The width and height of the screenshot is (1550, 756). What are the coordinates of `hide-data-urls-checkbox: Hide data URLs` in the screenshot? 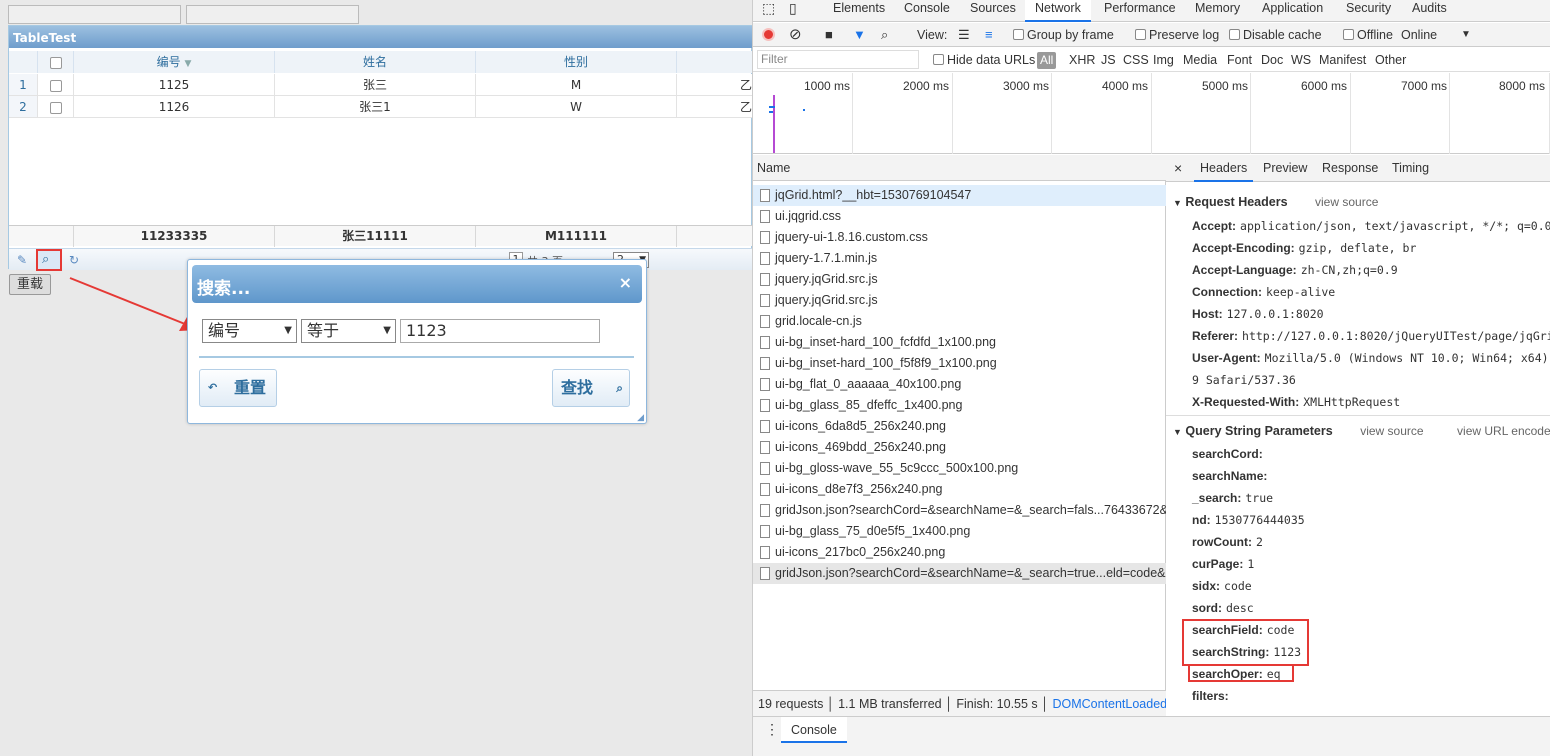 It's located at (984, 60).